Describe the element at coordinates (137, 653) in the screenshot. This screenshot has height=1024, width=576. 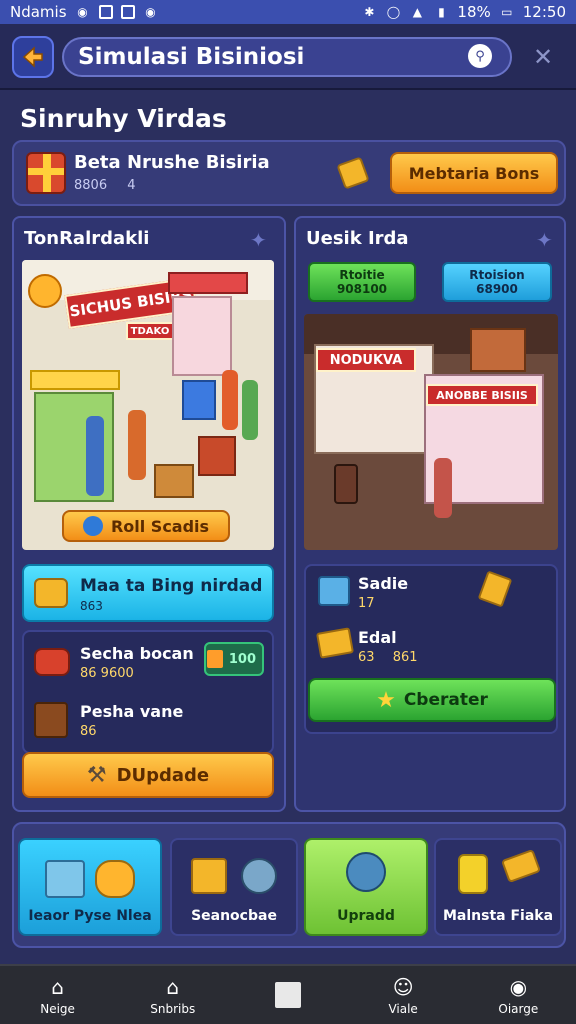
I see `stat-title: Secha bocan` at that location.